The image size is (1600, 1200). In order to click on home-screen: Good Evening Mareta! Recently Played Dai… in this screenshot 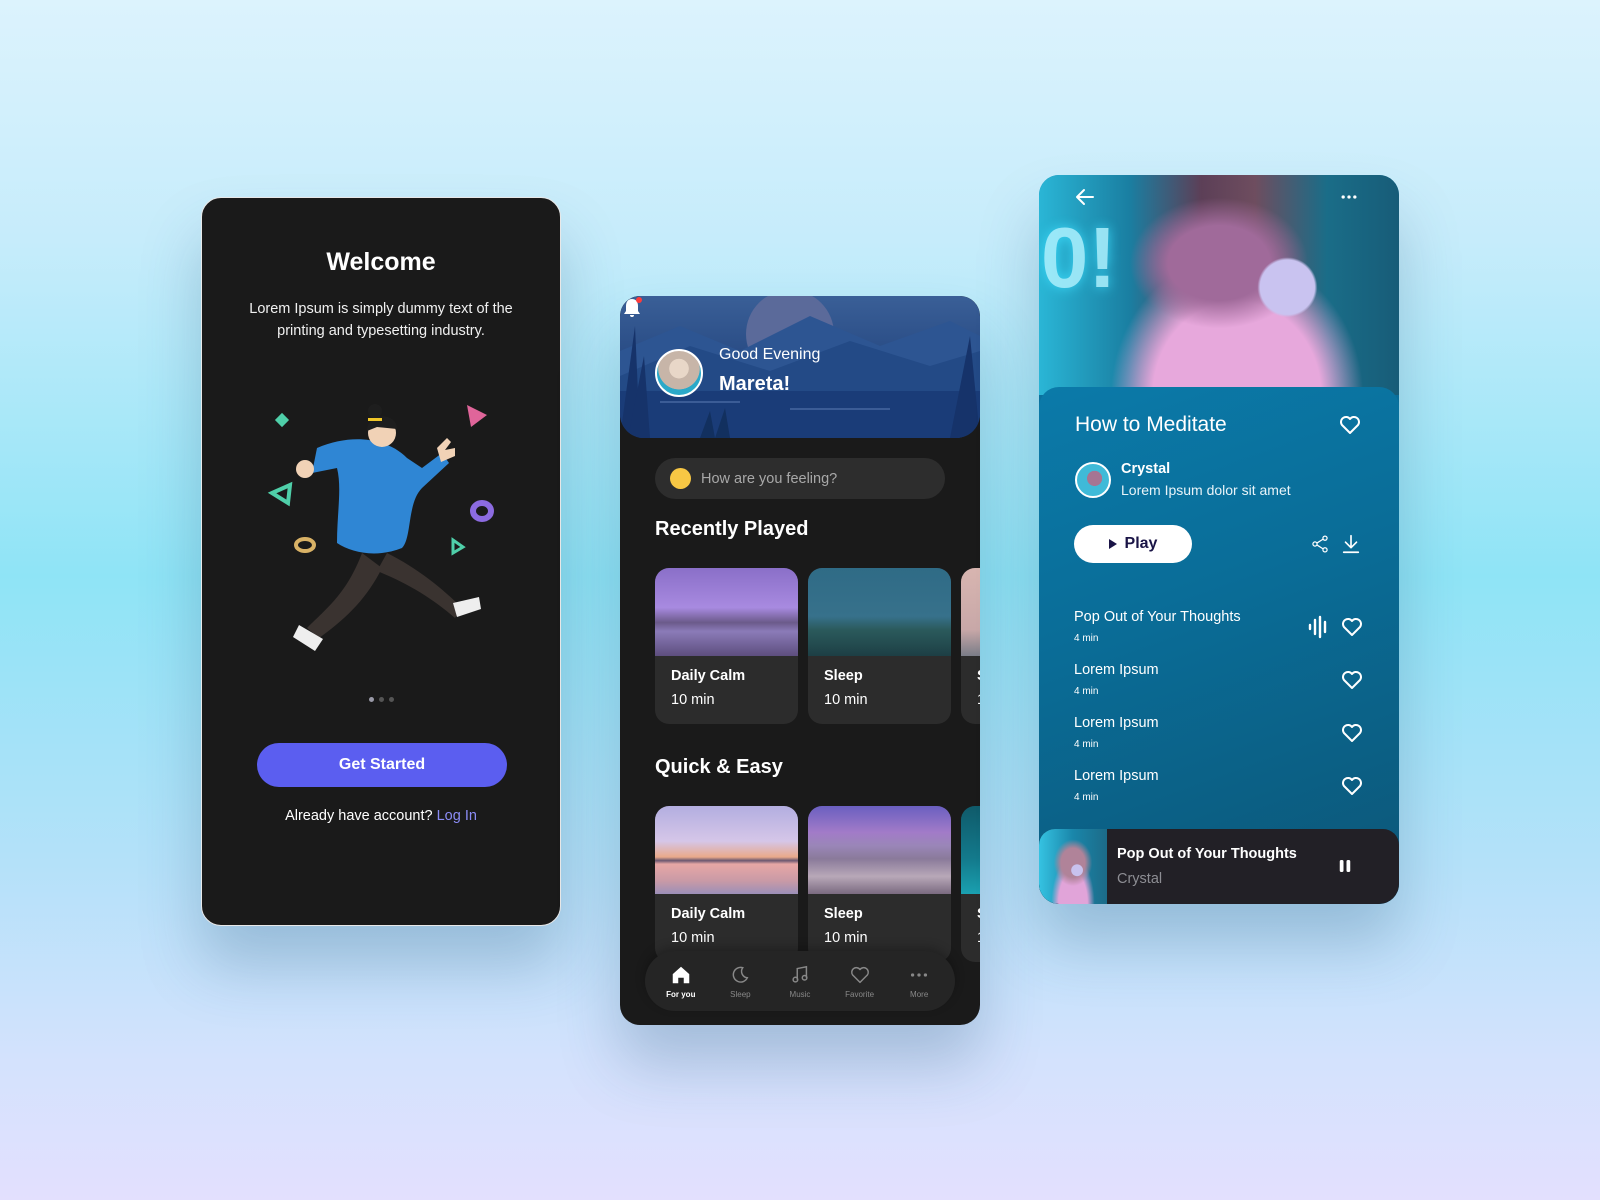, I will do `click(800, 660)`.